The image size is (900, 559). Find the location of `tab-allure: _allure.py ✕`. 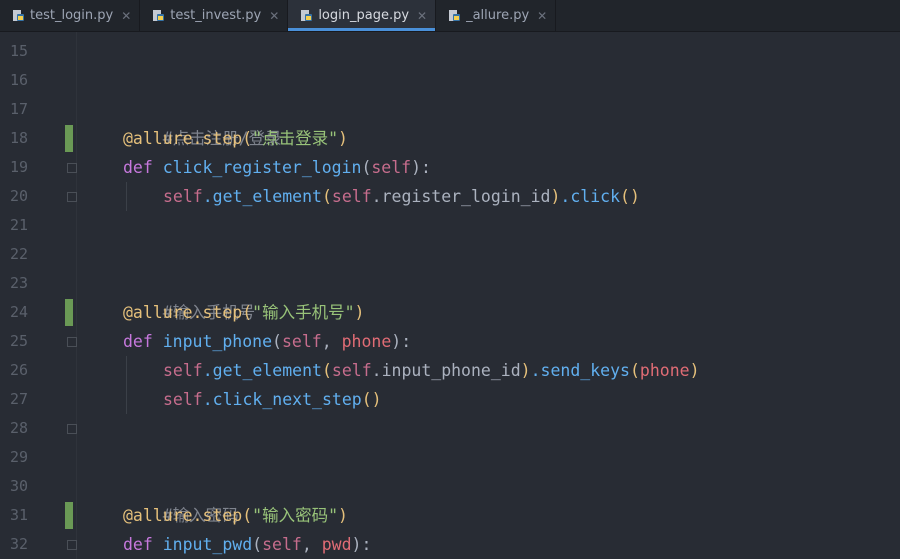

tab-allure: _allure.py ✕ is located at coordinates (496, 15).